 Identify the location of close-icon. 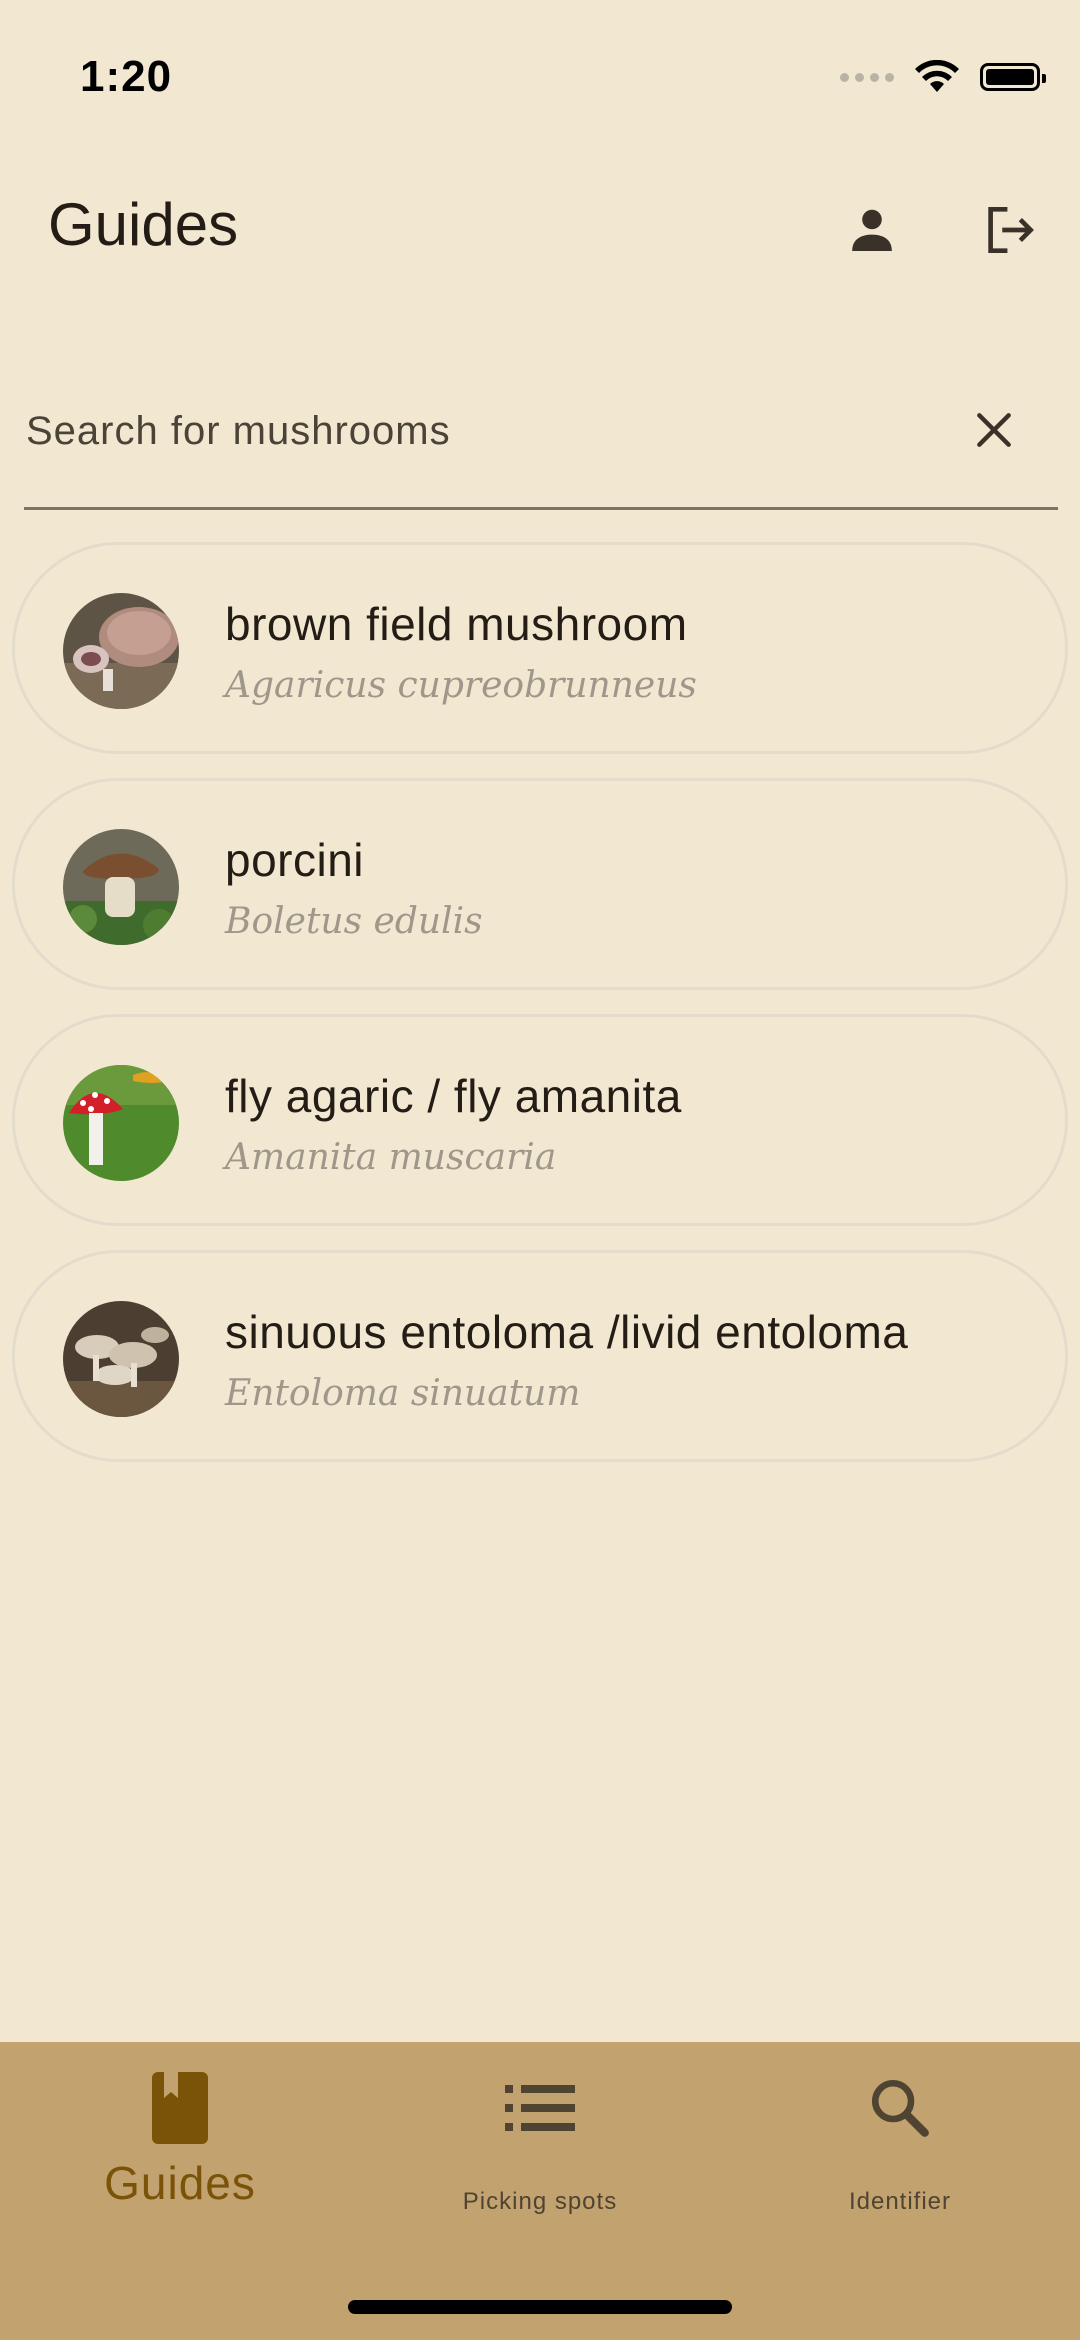
(994, 430).